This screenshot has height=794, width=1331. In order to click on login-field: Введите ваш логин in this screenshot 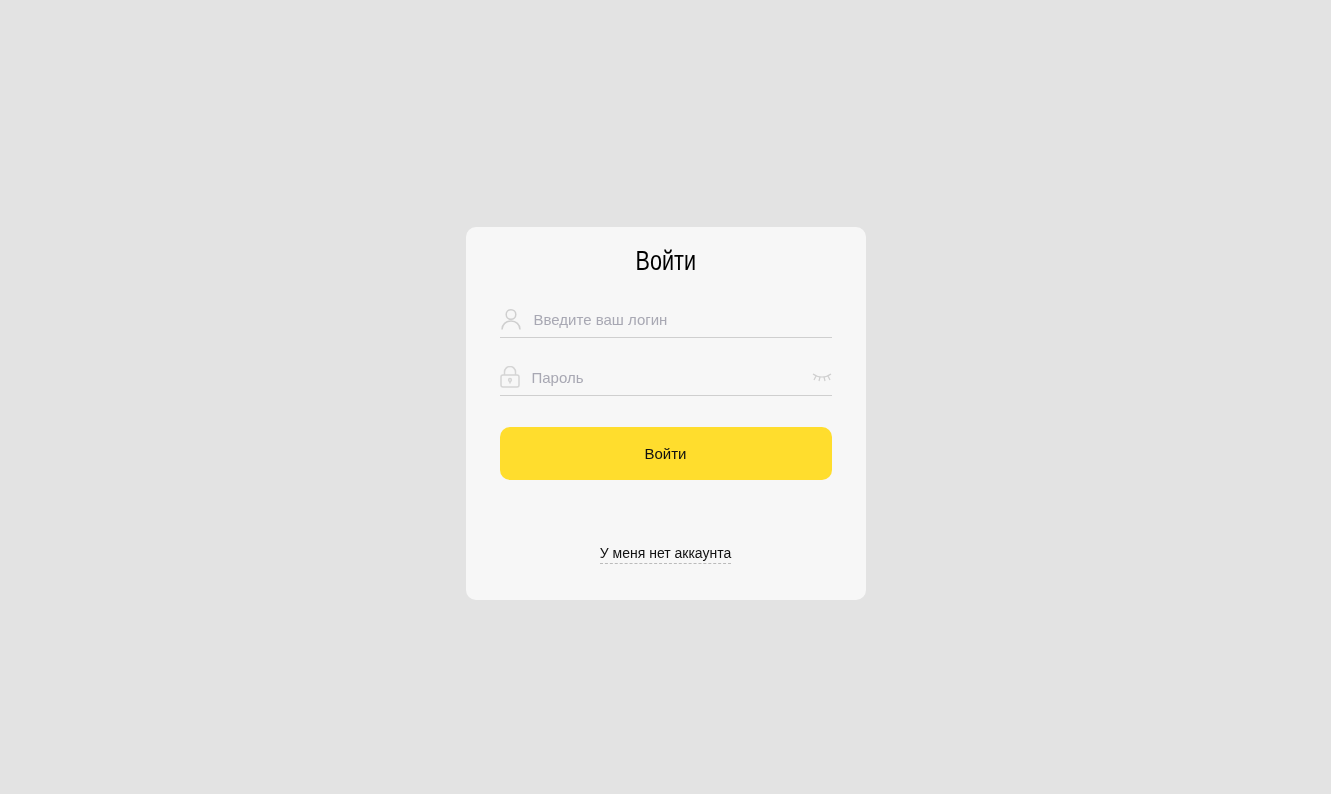, I will do `click(682, 319)`.